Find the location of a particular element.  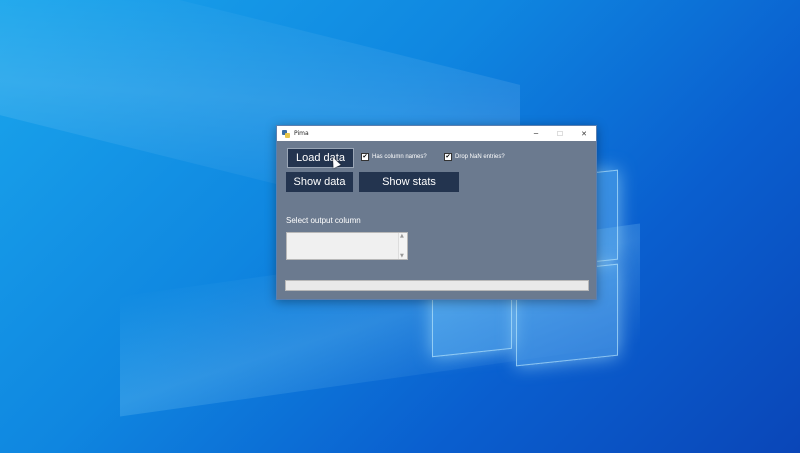

has-column-names-label: Has column names? is located at coordinates (399, 157).